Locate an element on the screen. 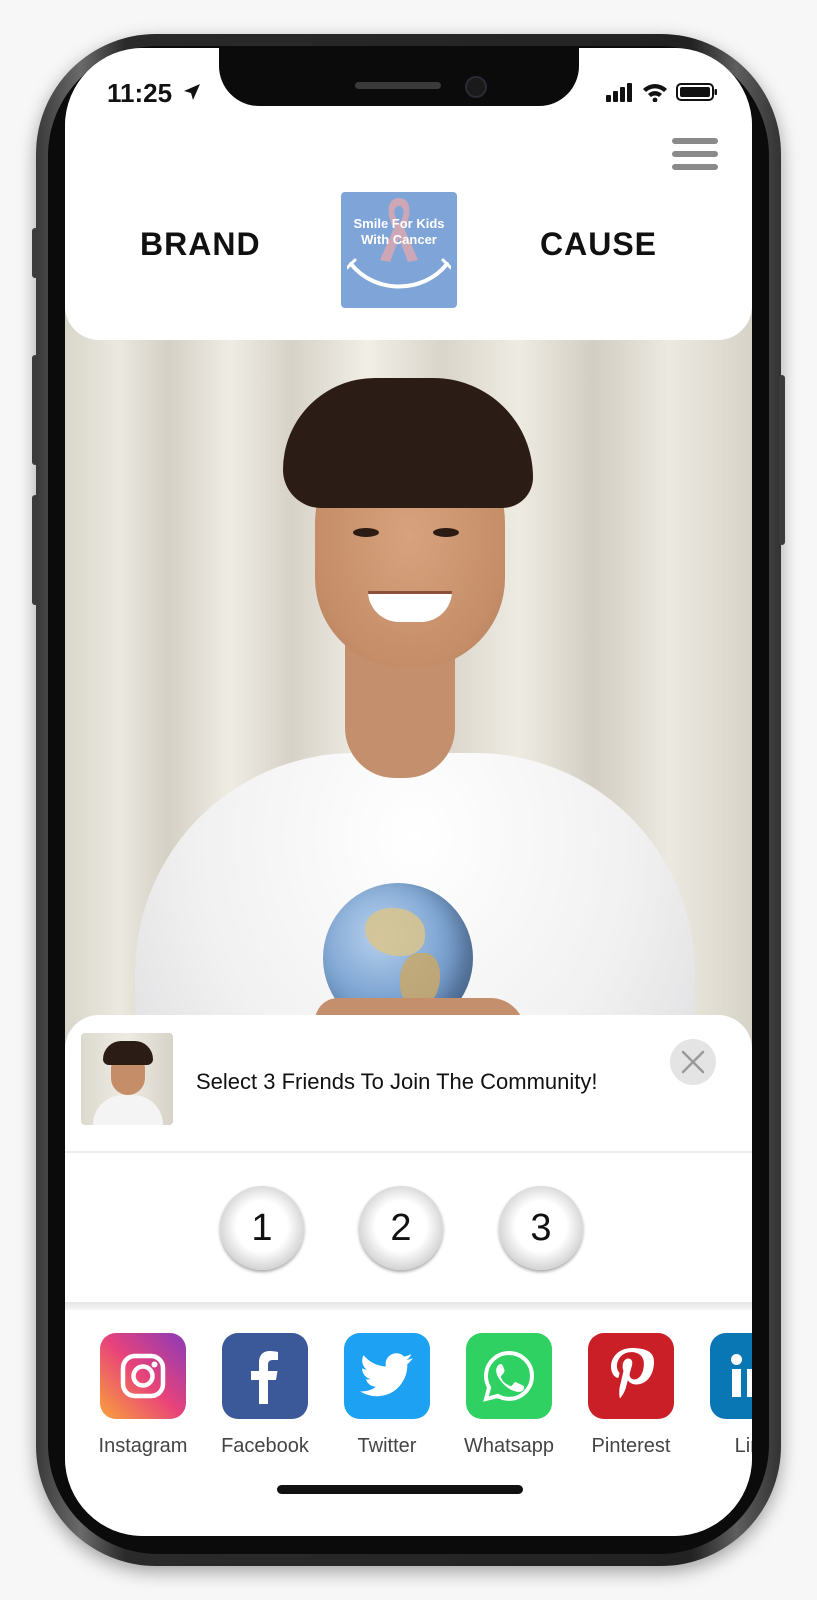 Image resolution: width=817 pixels, height=1600 pixels. silent-switch is located at coordinates (35, 253).